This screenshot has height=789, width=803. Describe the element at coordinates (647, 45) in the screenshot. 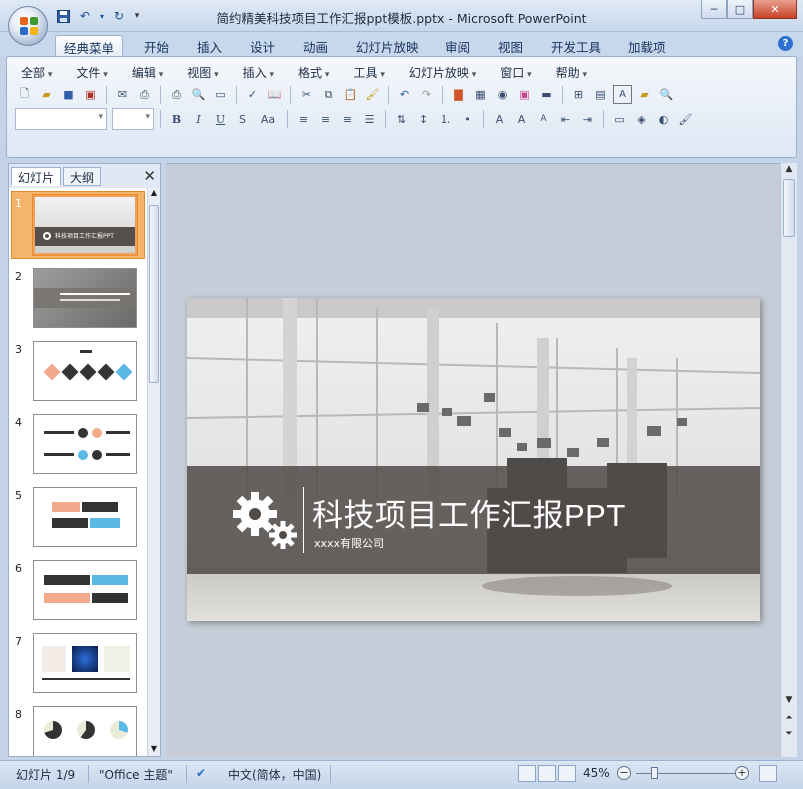

I see `tab-addins: 加载项` at that location.